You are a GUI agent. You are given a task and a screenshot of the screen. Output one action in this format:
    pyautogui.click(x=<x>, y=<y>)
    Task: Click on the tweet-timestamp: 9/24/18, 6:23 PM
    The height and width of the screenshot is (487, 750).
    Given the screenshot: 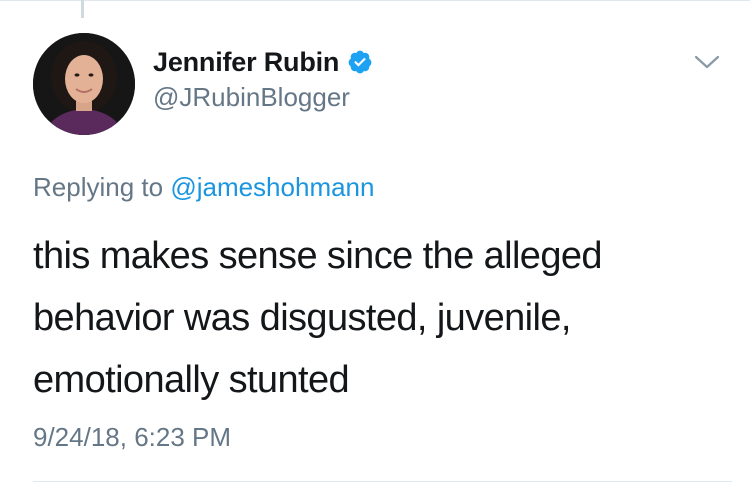 What is the action you would take?
    pyautogui.click(x=132, y=437)
    